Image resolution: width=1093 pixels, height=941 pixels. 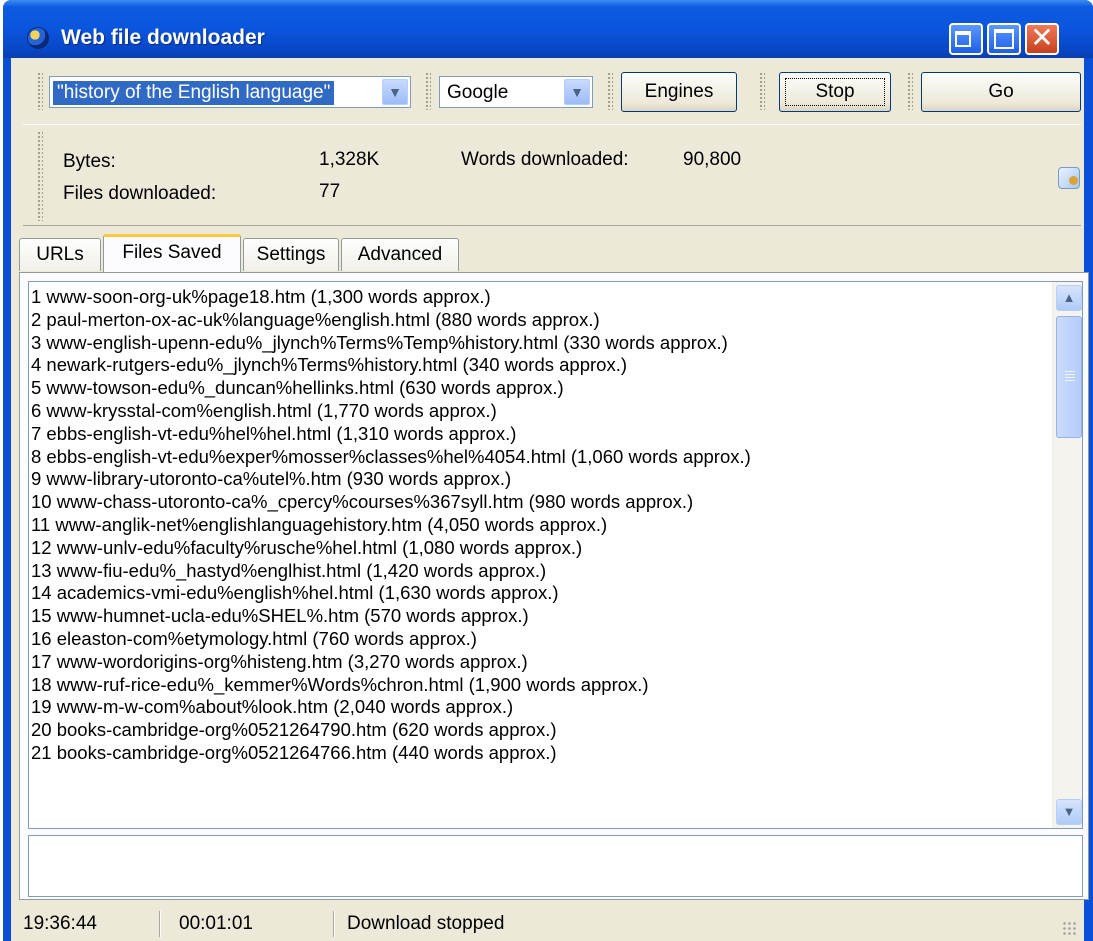 What do you see at coordinates (1070, 929) in the screenshot?
I see `resize-grip-icon` at bounding box center [1070, 929].